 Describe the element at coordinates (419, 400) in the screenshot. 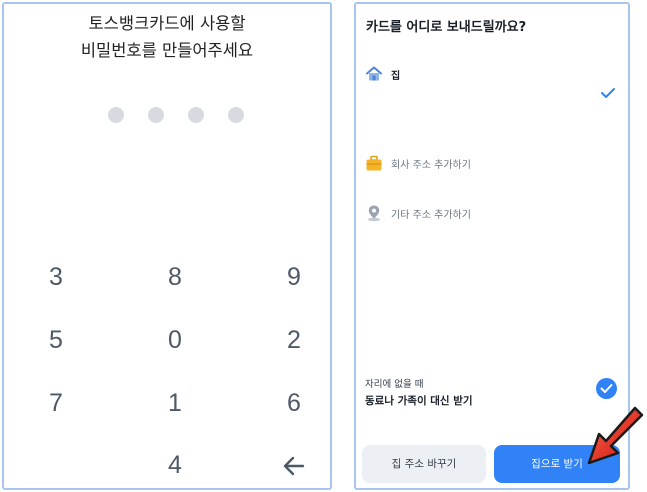

I see `alt-receiver-label: 동료나 가족이 대신 받기` at that location.